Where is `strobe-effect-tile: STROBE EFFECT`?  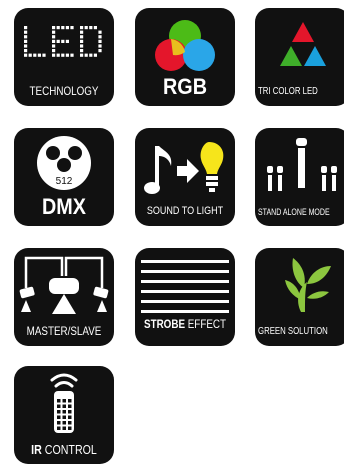 strobe-effect-tile: STROBE EFFECT is located at coordinates (185, 297).